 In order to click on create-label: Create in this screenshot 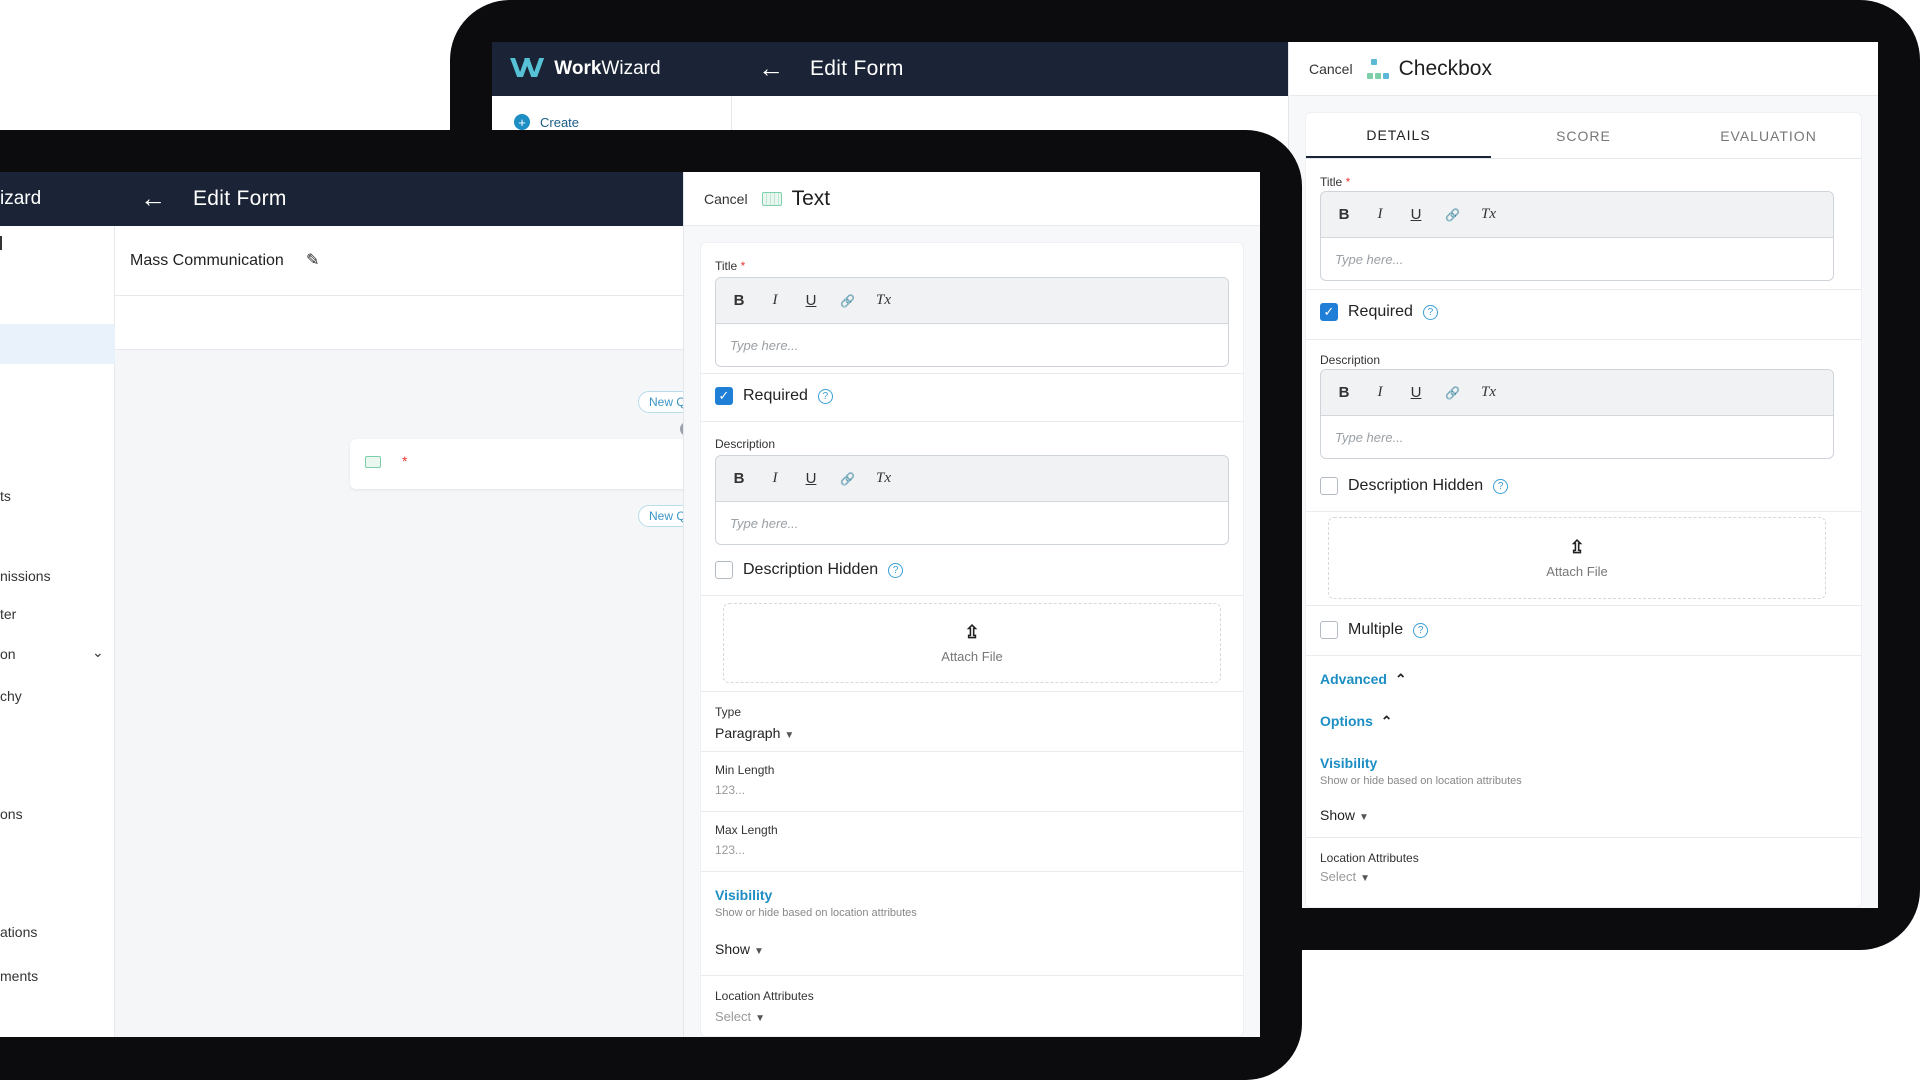, I will do `click(560, 122)`.